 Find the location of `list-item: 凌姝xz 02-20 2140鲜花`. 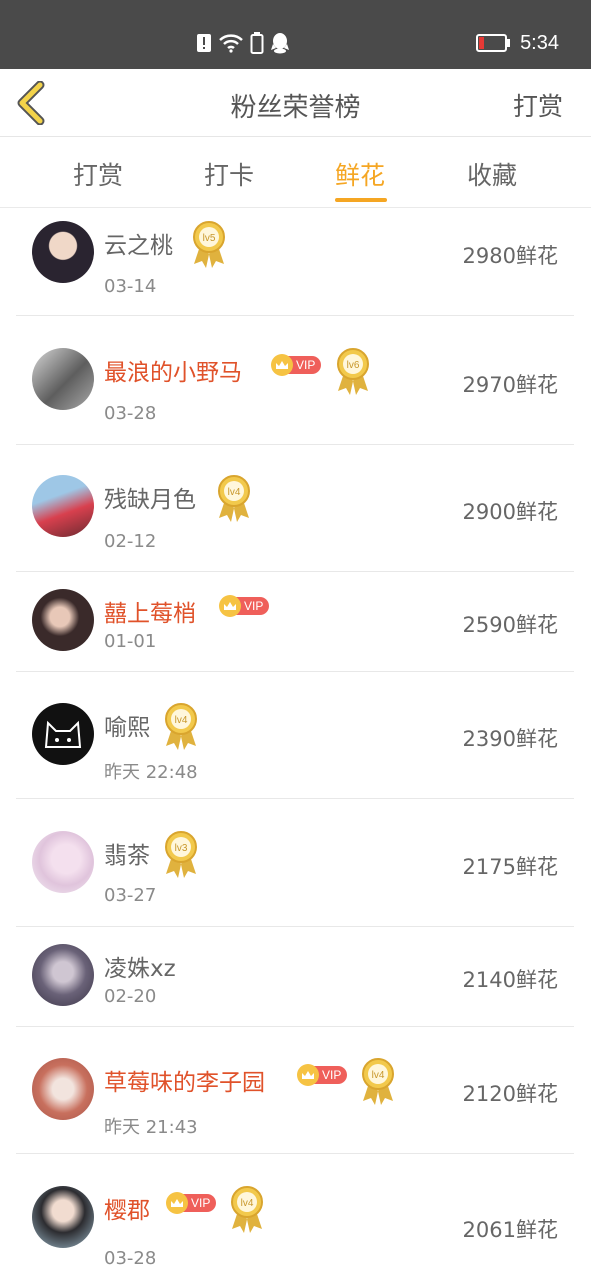

list-item: 凌姝xz 02-20 2140鲜花 is located at coordinates (295, 977).